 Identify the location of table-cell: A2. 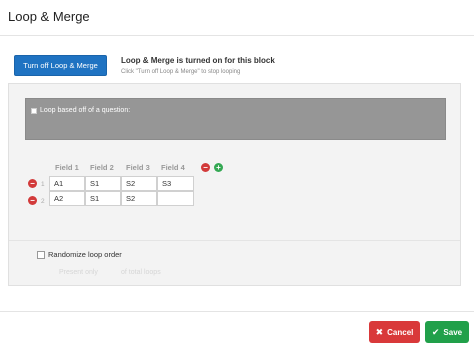
(67, 198).